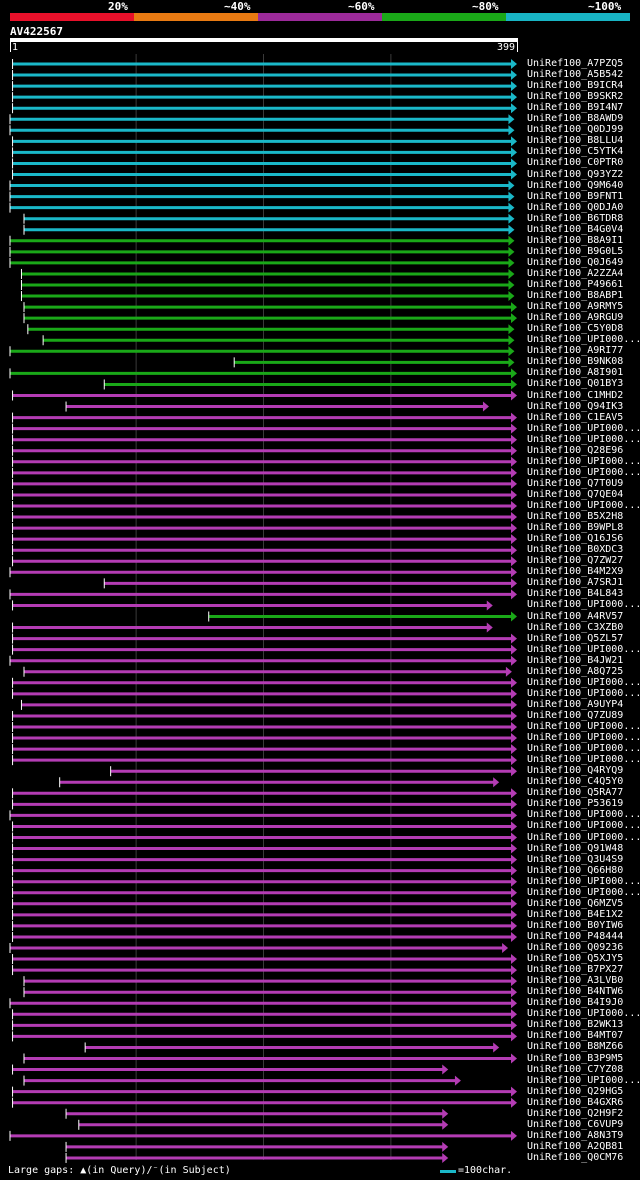 The image size is (640, 1180). I want to click on hit-label: UniRef100_Q0DJA0, so click(575, 207).